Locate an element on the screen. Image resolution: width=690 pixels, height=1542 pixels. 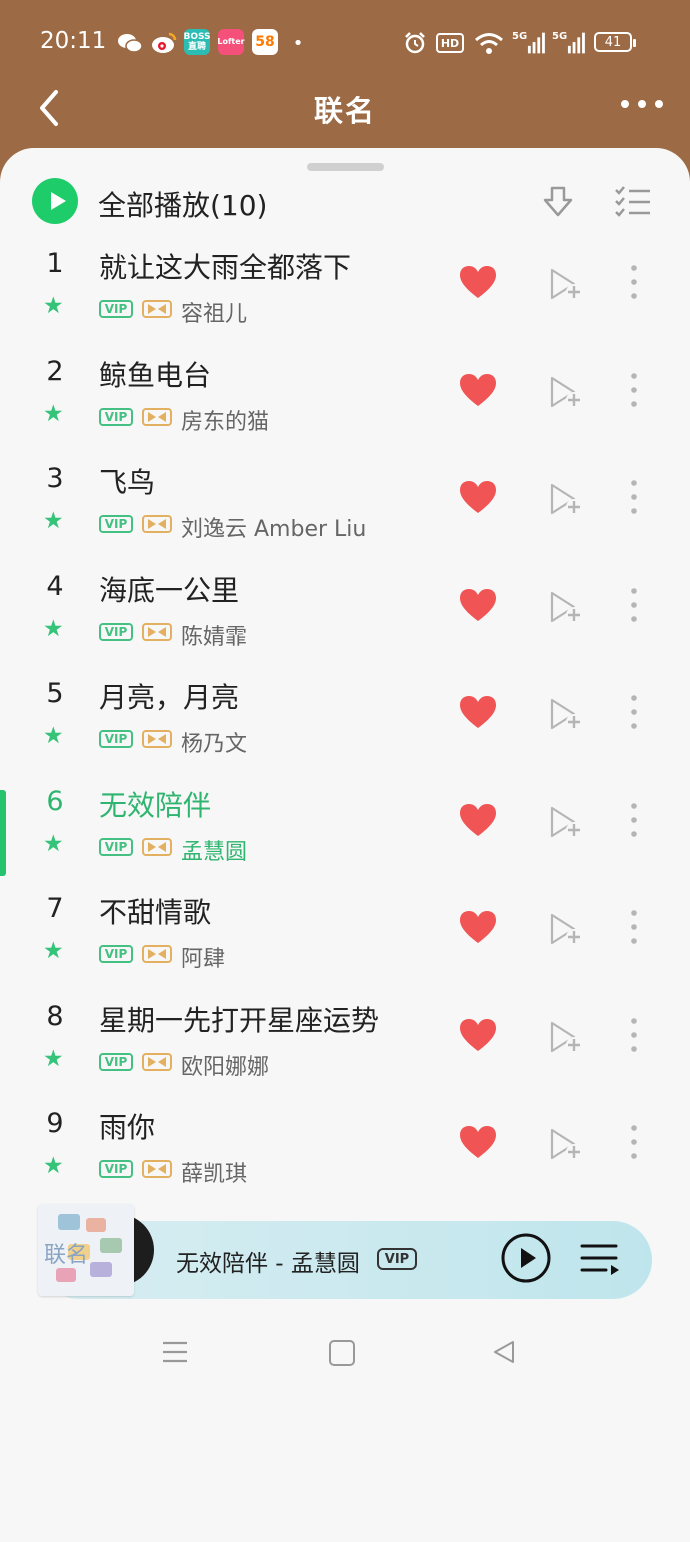
song-title: 鲸鱼电台 is located at coordinates (155, 374).